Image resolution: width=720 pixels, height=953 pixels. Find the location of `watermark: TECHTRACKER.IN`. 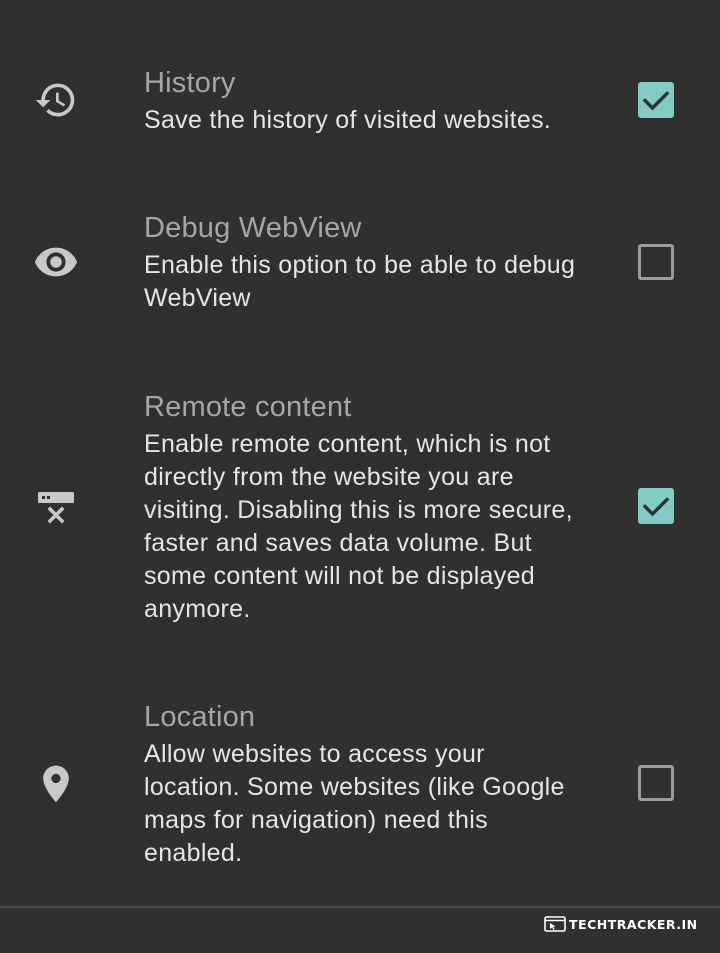

watermark: TECHTRACKER.IN is located at coordinates (621, 924).